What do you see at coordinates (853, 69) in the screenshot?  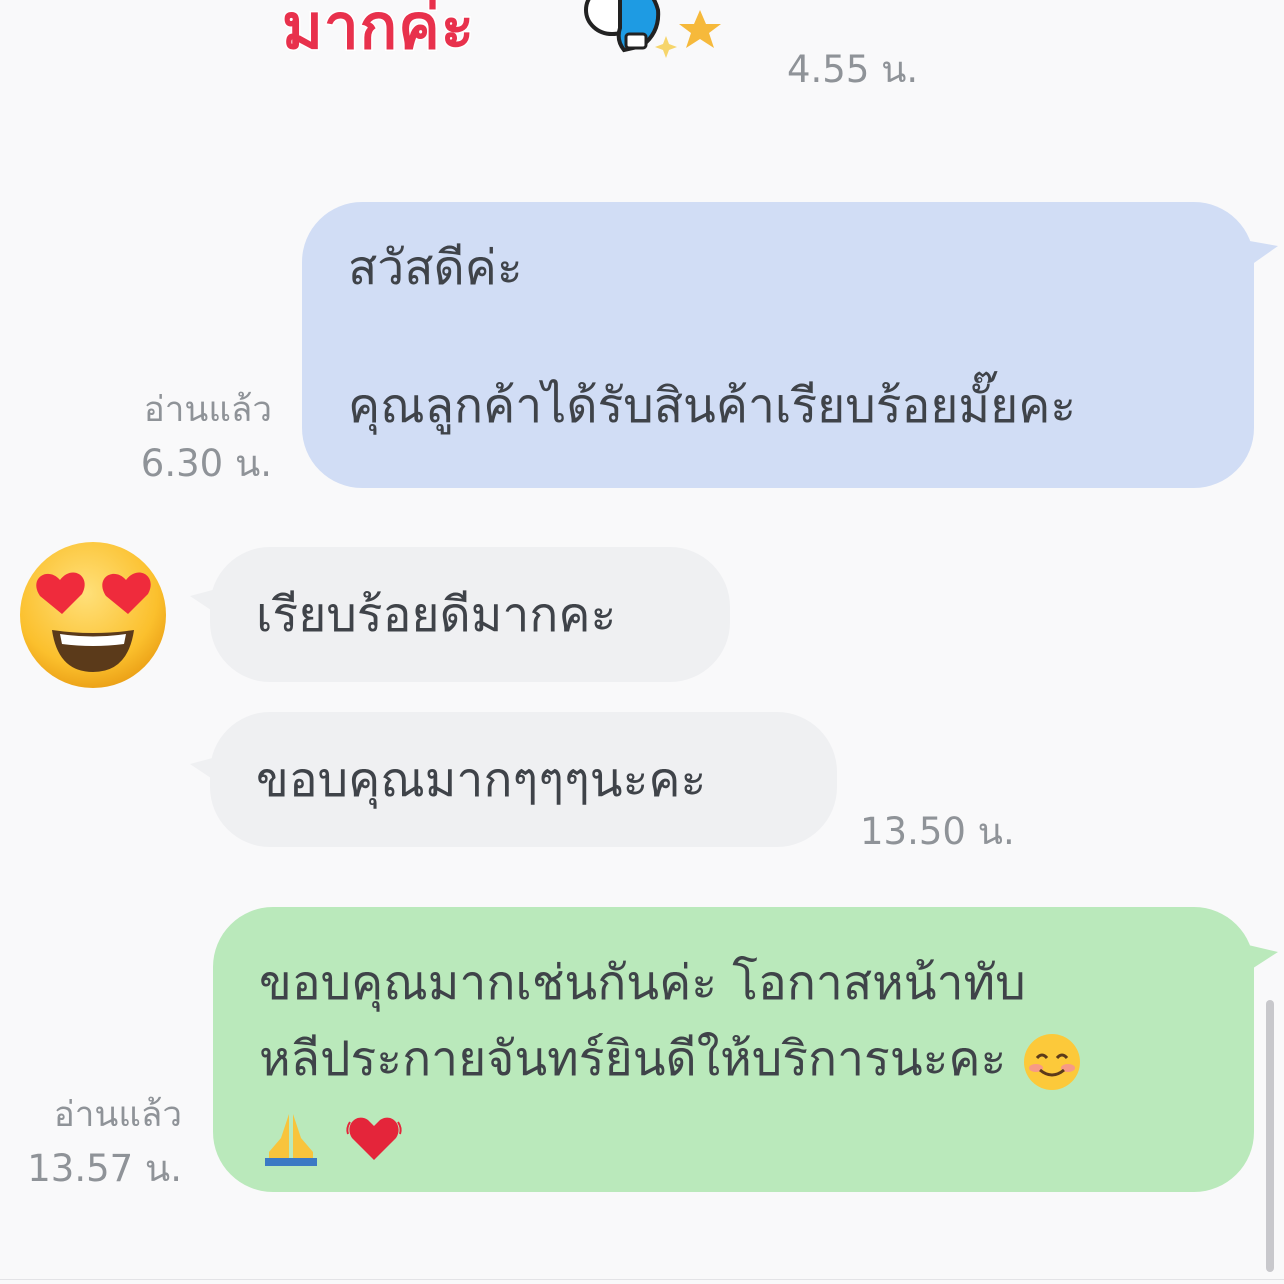 I see `message-time: 4.55 น.` at bounding box center [853, 69].